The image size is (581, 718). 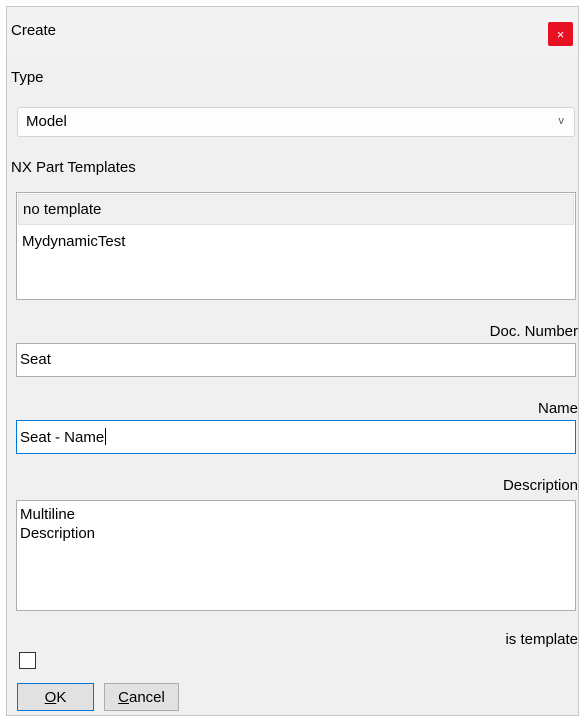 What do you see at coordinates (541, 639) in the screenshot?
I see `is-template-label: is template` at bounding box center [541, 639].